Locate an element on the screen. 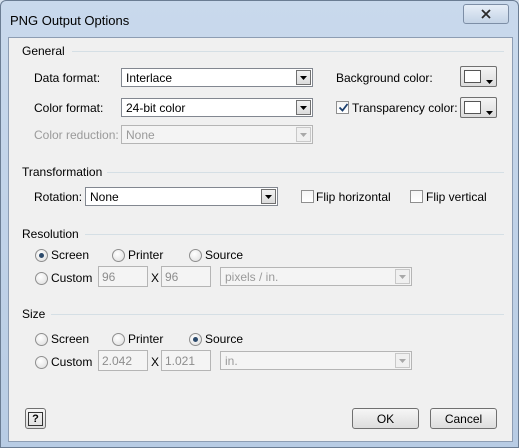 Image resolution: width=519 pixels, height=448 pixels. size-custom-radio is located at coordinates (41, 362).